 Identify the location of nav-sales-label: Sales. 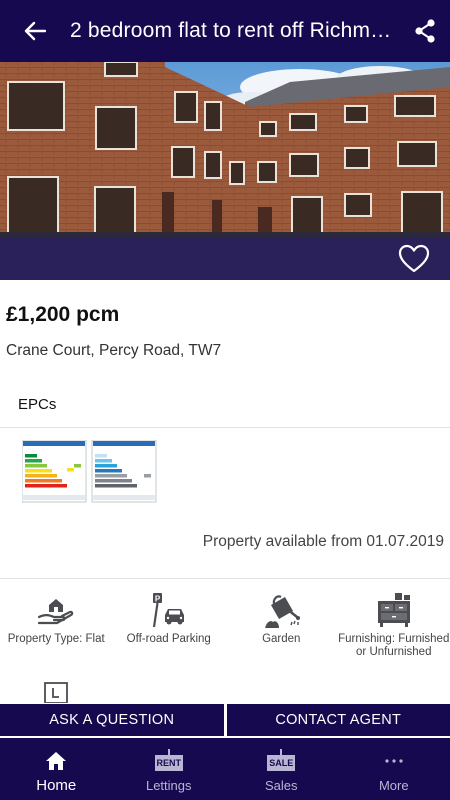
(281, 785).